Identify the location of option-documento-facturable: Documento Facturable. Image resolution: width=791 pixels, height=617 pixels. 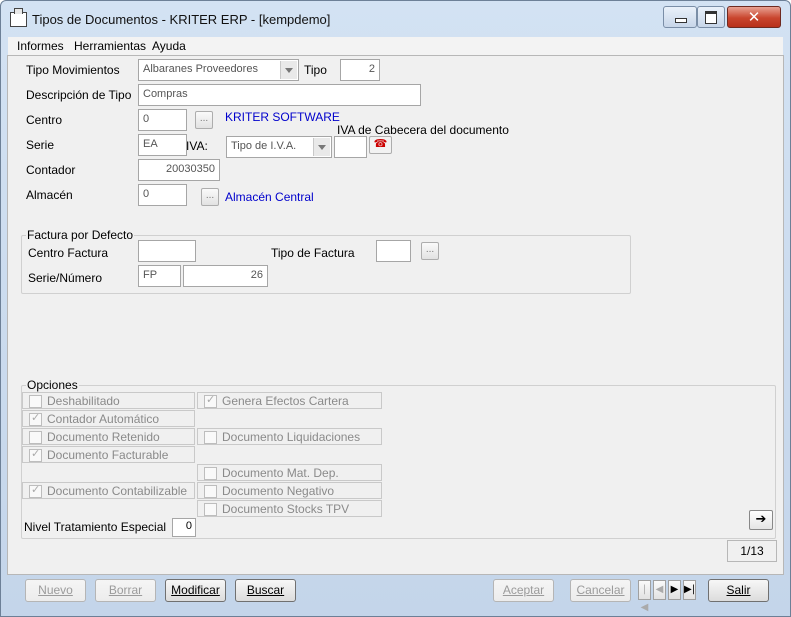
(108, 454).